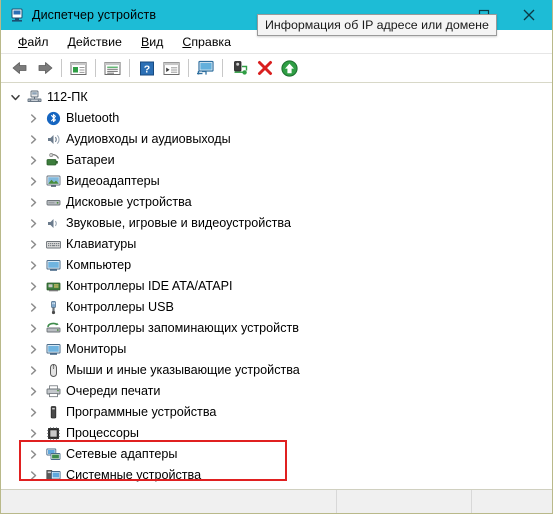 The width and height of the screenshot is (553, 514). Describe the element at coordinates (276, 202) in the screenshot. I see `tree-node-disk-drive: Дисковые устройства` at that location.